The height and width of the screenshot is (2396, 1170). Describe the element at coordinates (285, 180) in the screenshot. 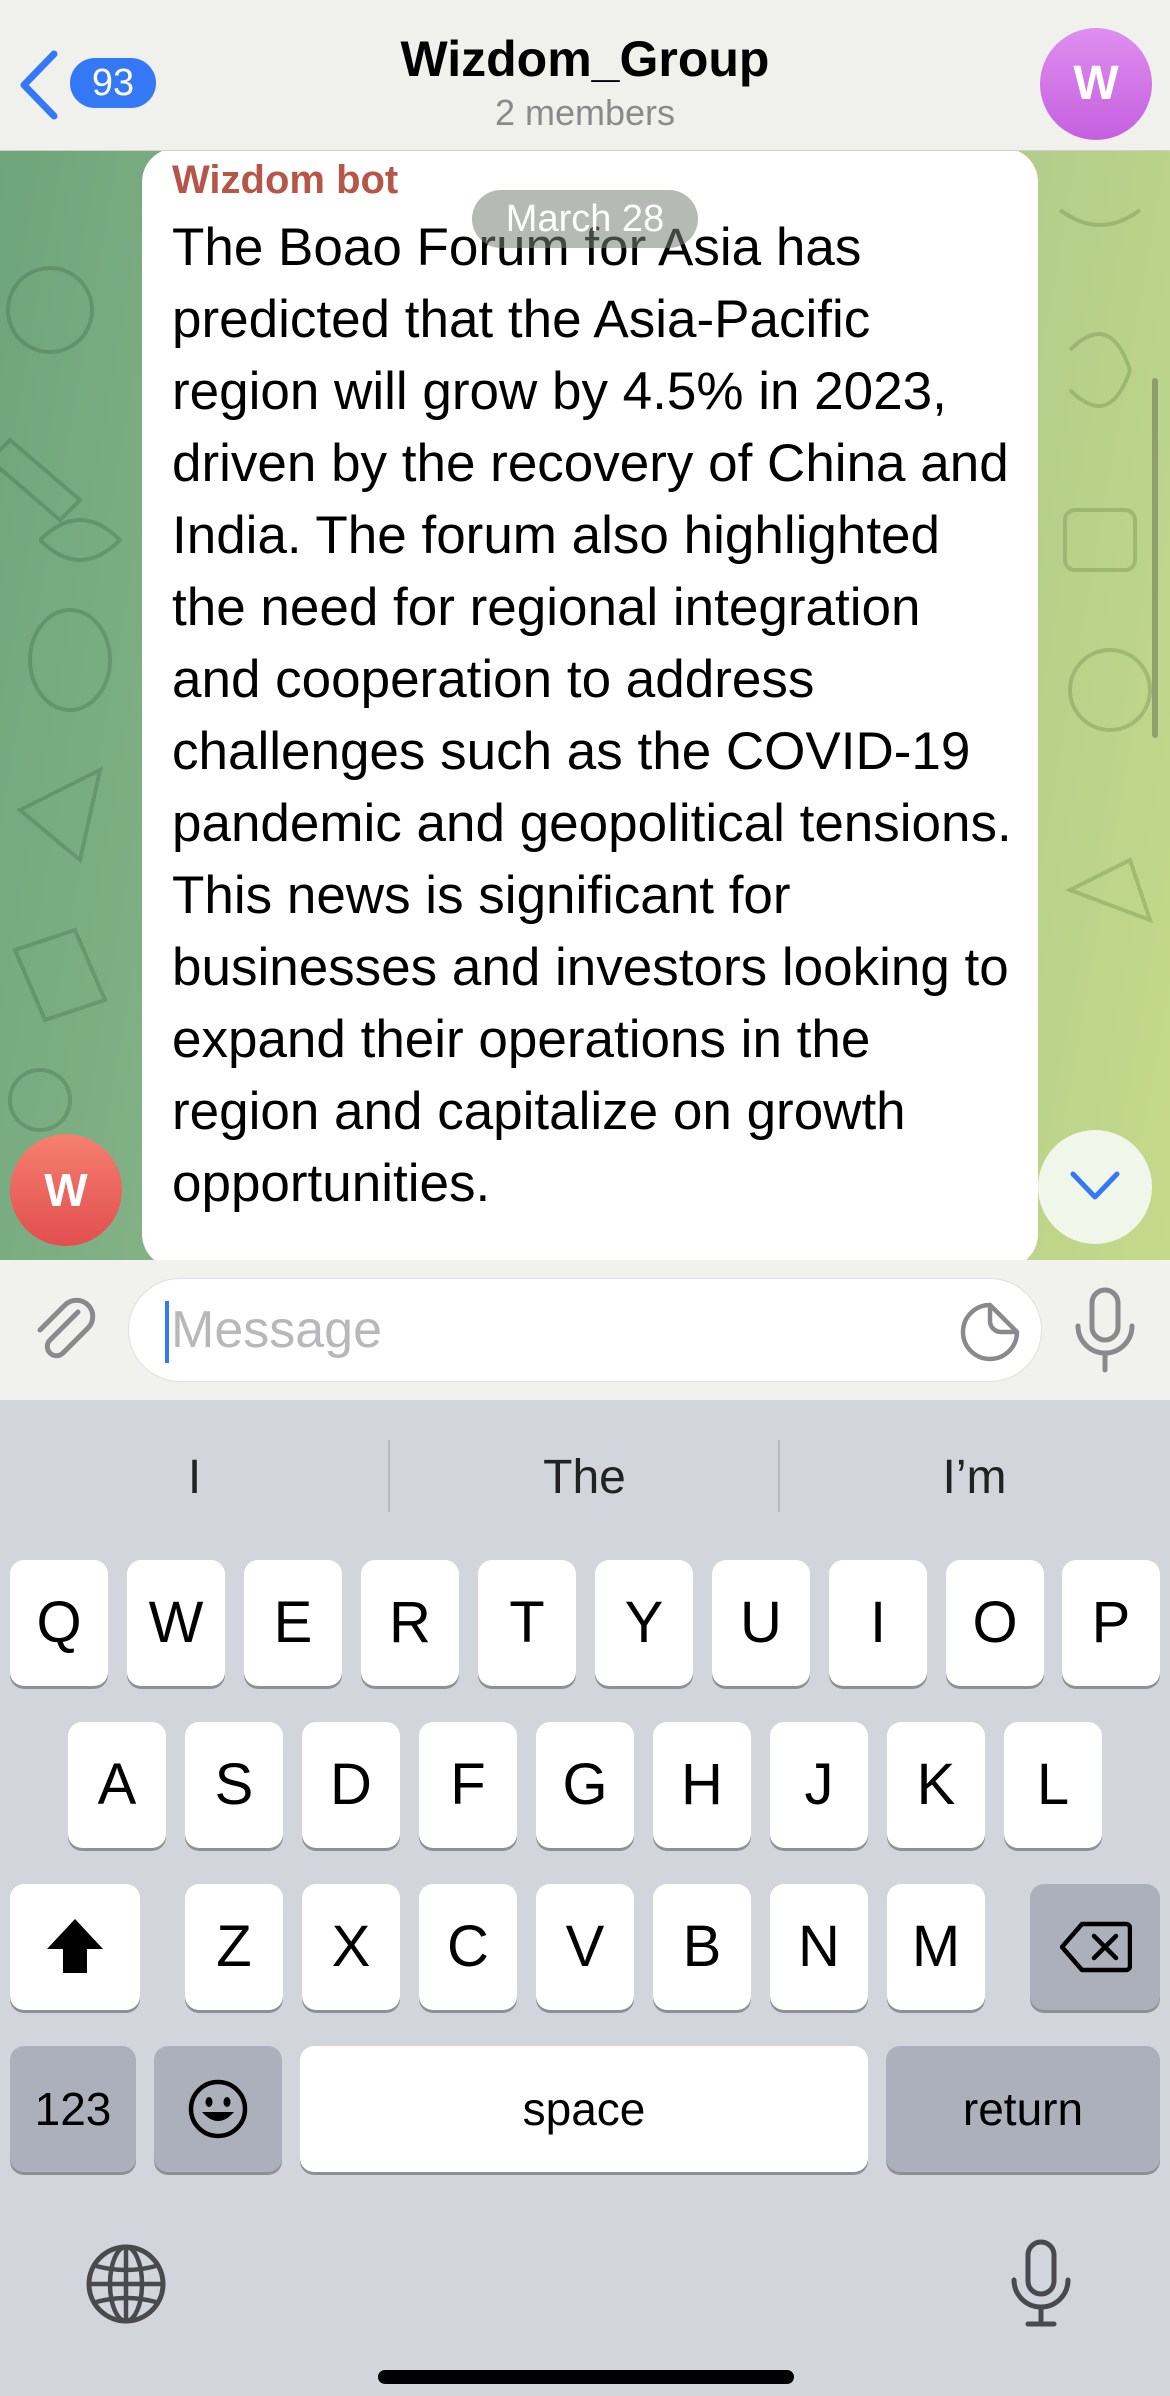

I see `message-sender-name: Wizdom bot` at that location.